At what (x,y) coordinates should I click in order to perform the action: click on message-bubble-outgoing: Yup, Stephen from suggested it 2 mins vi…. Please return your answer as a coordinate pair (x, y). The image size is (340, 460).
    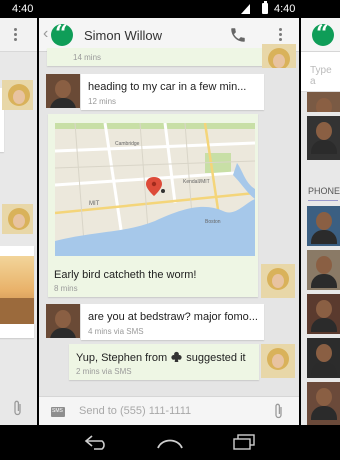
    Looking at the image, I should click on (164, 362).